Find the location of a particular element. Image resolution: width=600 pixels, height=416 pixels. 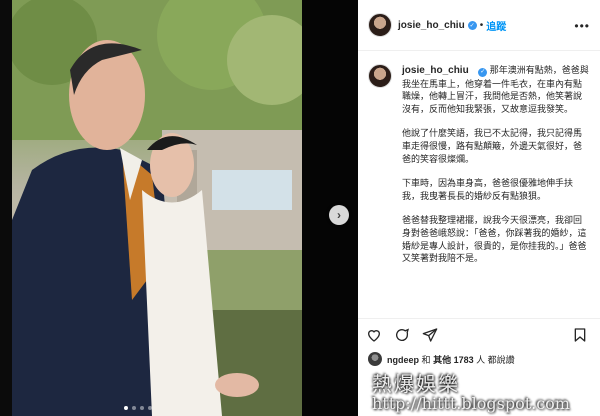

caption-username: josie_ho_chiu is located at coordinates (435, 70).